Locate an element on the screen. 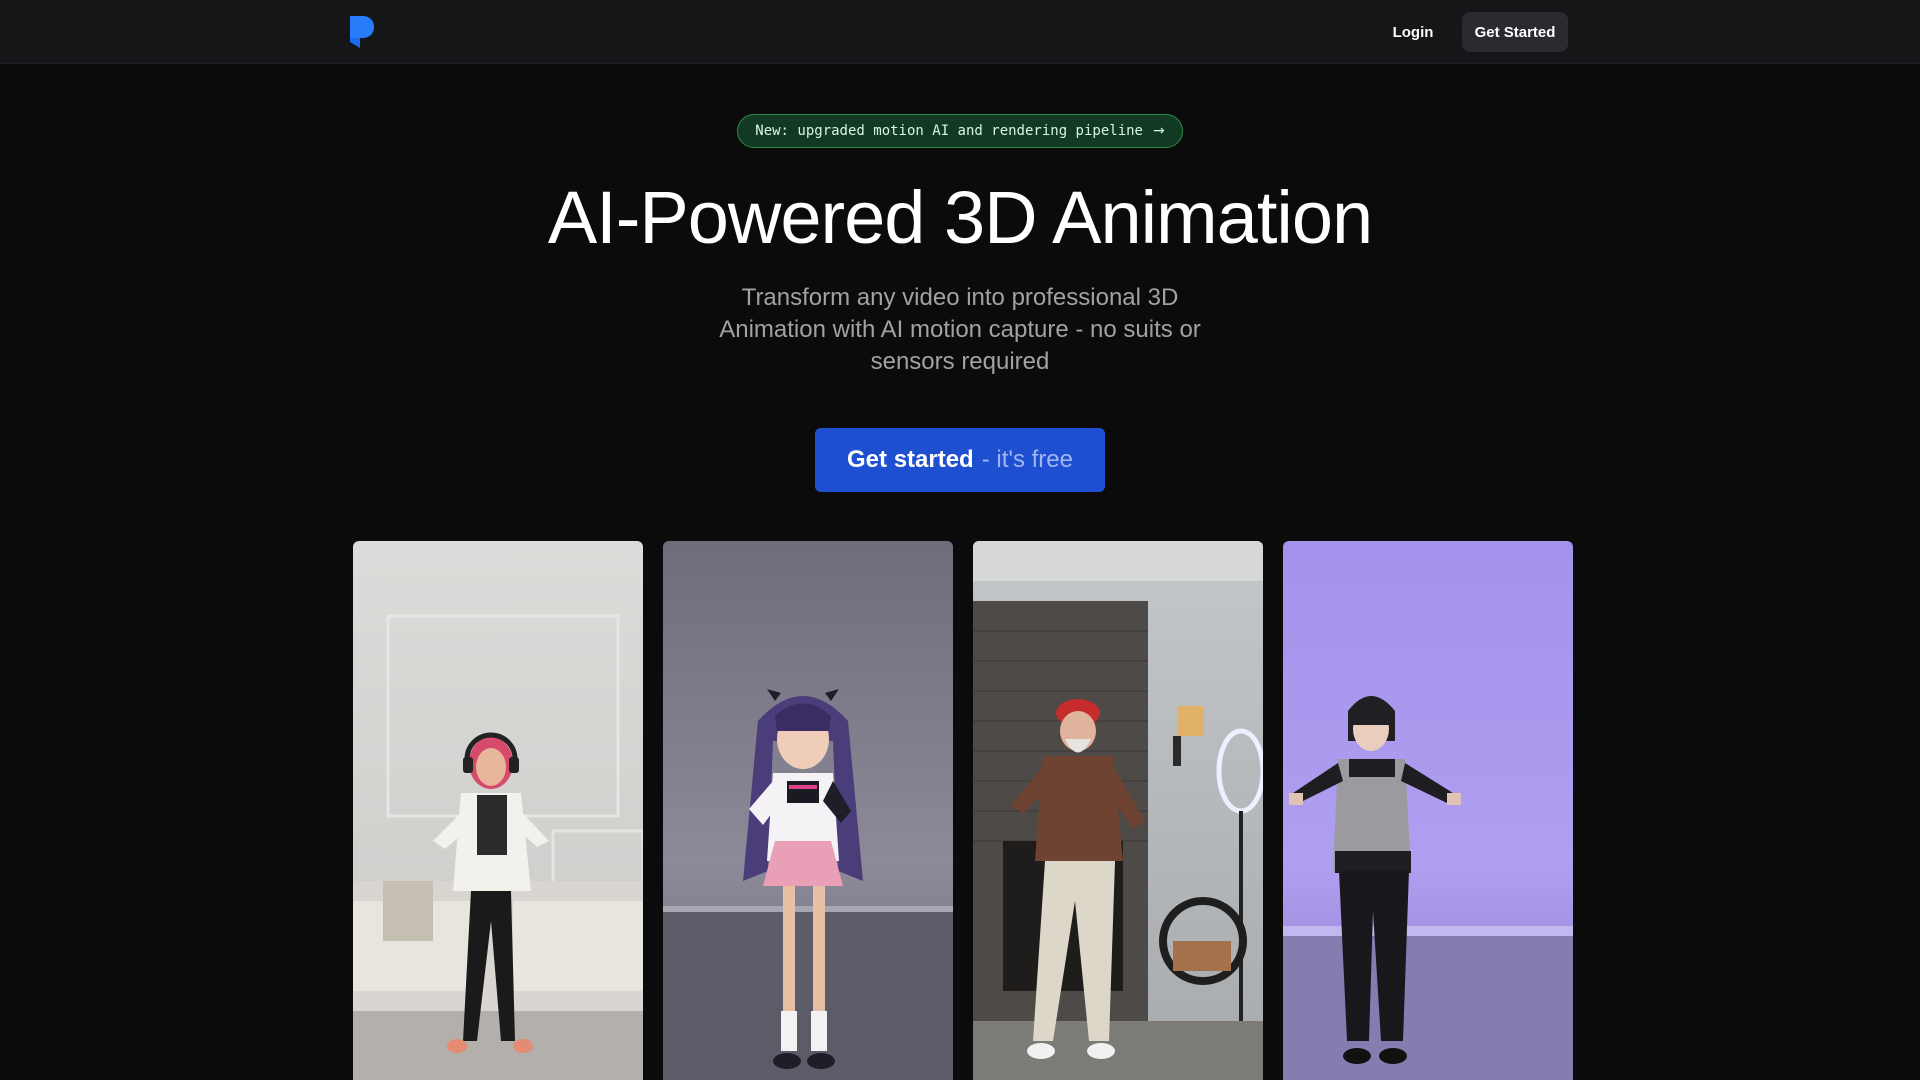 The height and width of the screenshot is (1080, 1920). brand-logo-icon is located at coordinates (362, 32).